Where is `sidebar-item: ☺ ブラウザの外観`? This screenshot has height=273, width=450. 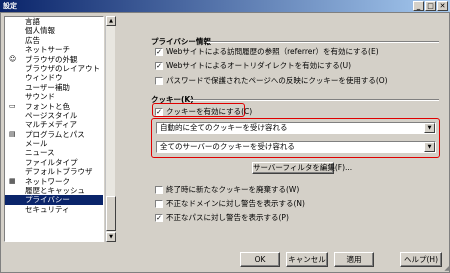
sidebar-item: ☺ ブラウザの外観 is located at coordinates (54, 59).